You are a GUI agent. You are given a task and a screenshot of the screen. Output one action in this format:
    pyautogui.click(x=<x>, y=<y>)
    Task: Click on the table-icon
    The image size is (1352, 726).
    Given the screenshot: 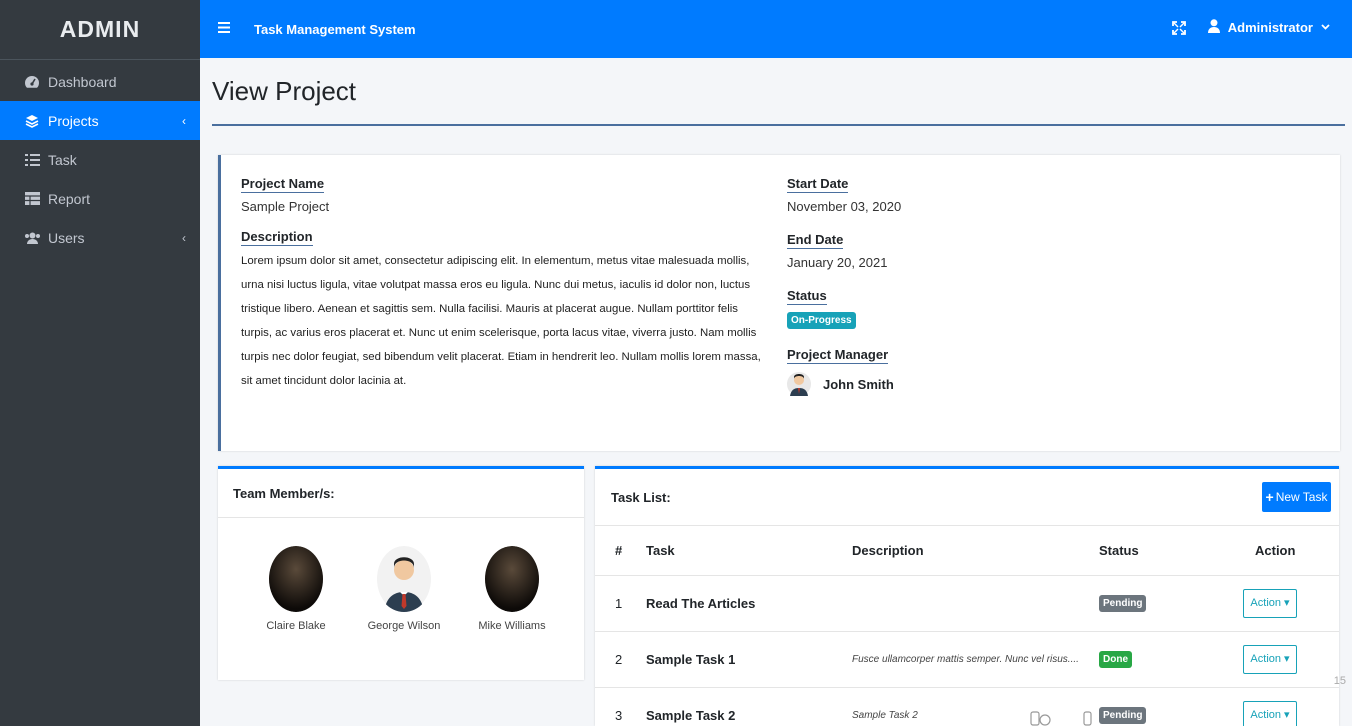 What is the action you would take?
    pyautogui.click(x=32, y=199)
    